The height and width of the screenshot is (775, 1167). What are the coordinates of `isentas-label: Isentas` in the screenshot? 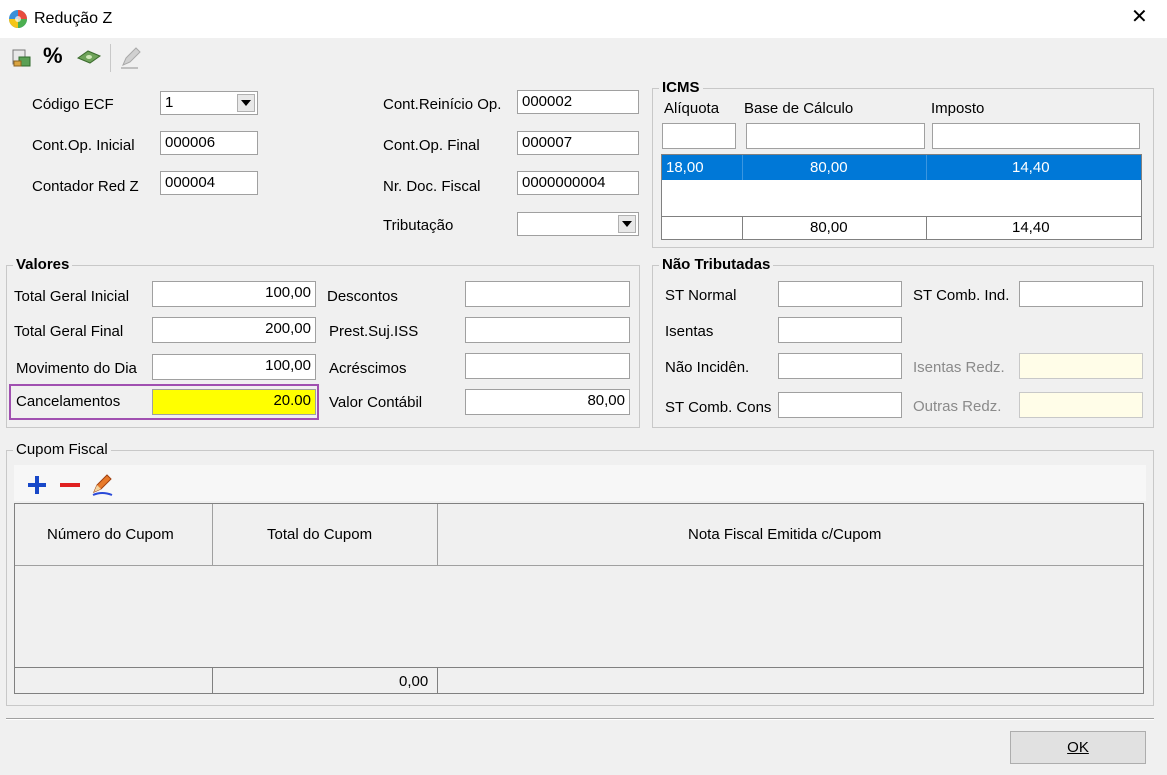 It's located at (689, 331).